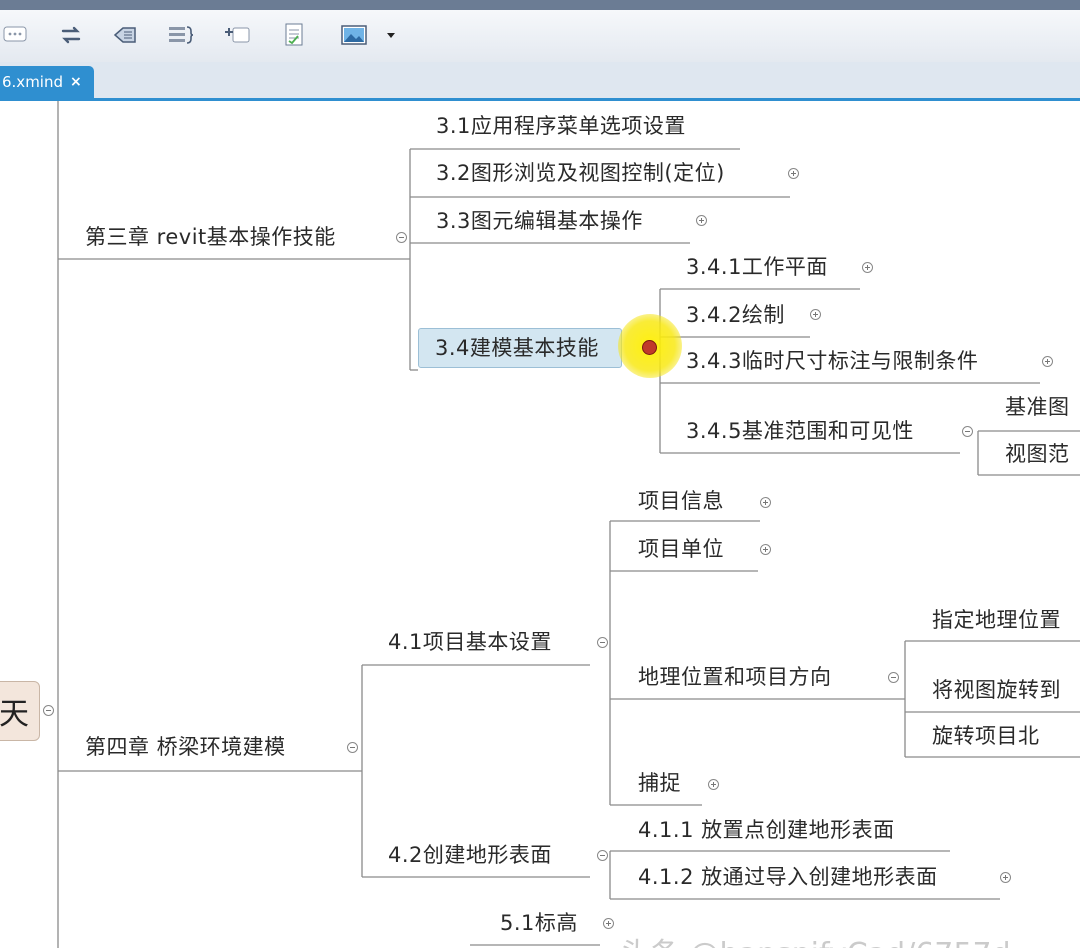  Describe the element at coordinates (14, 714) in the screenshot. I see `central-topic-label: 天` at that location.